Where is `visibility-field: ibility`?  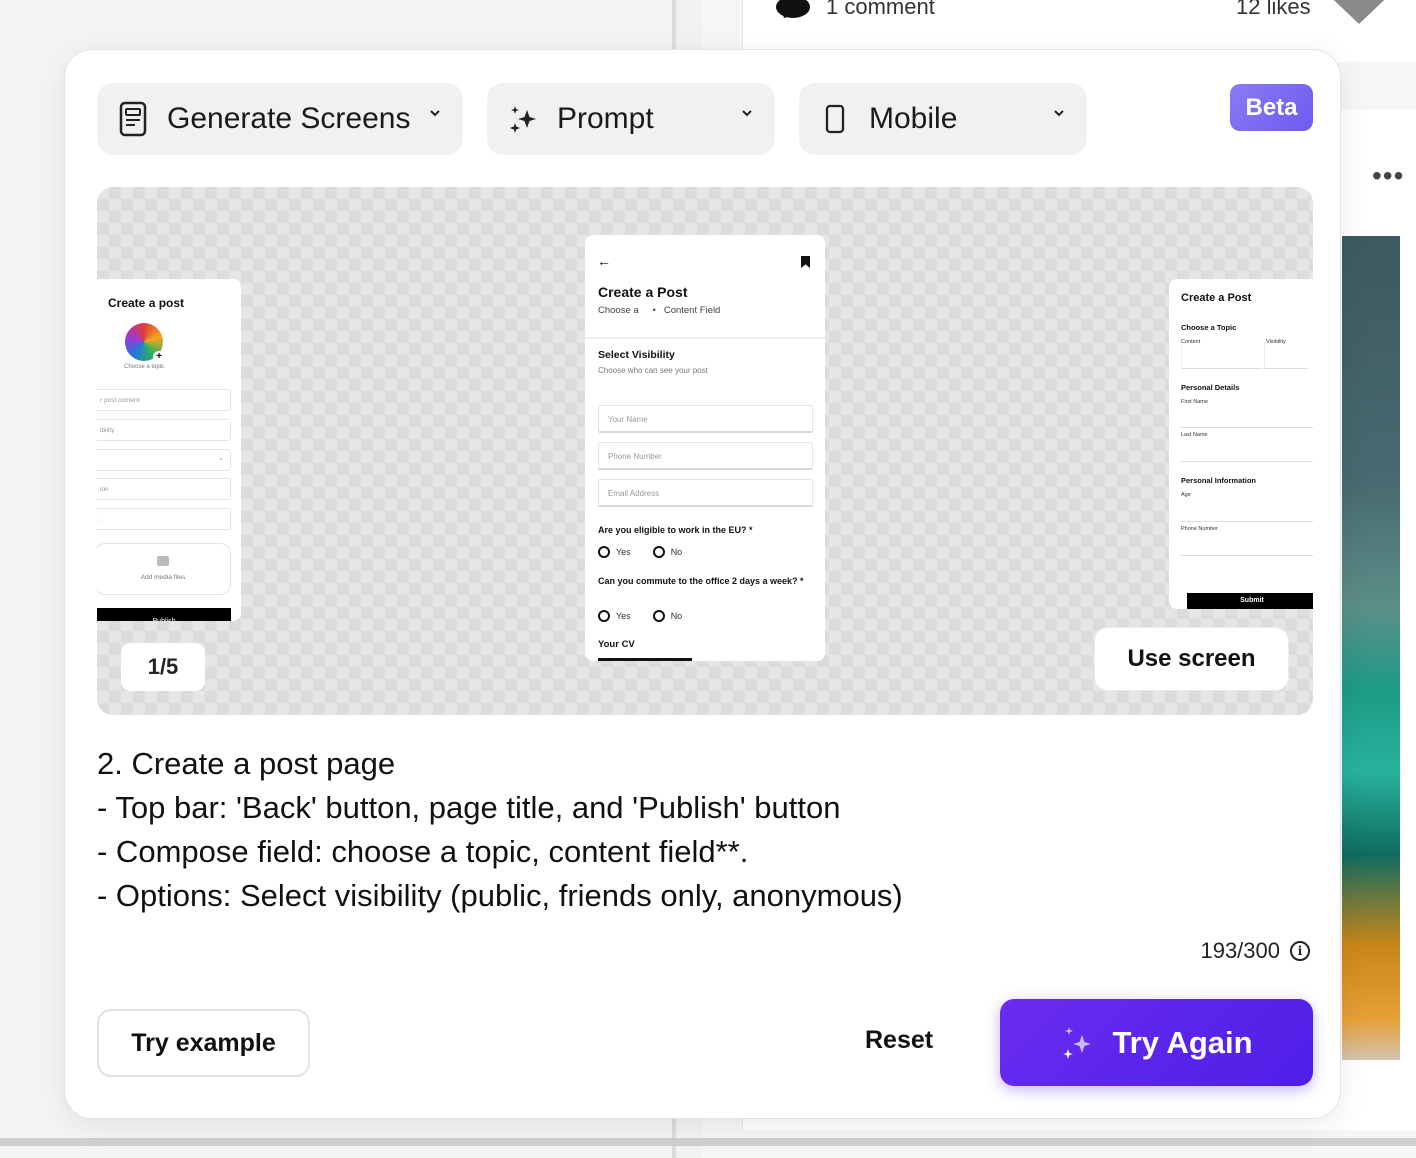
visibility-field: ibility is located at coordinates (164, 430).